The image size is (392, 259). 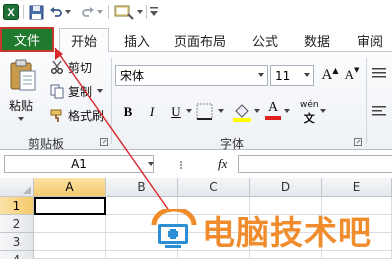 What do you see at coordinates (287, 232) in the screenshot?
I see `watermark-text: 电脑技术吧` at bounding box center [287, 232].